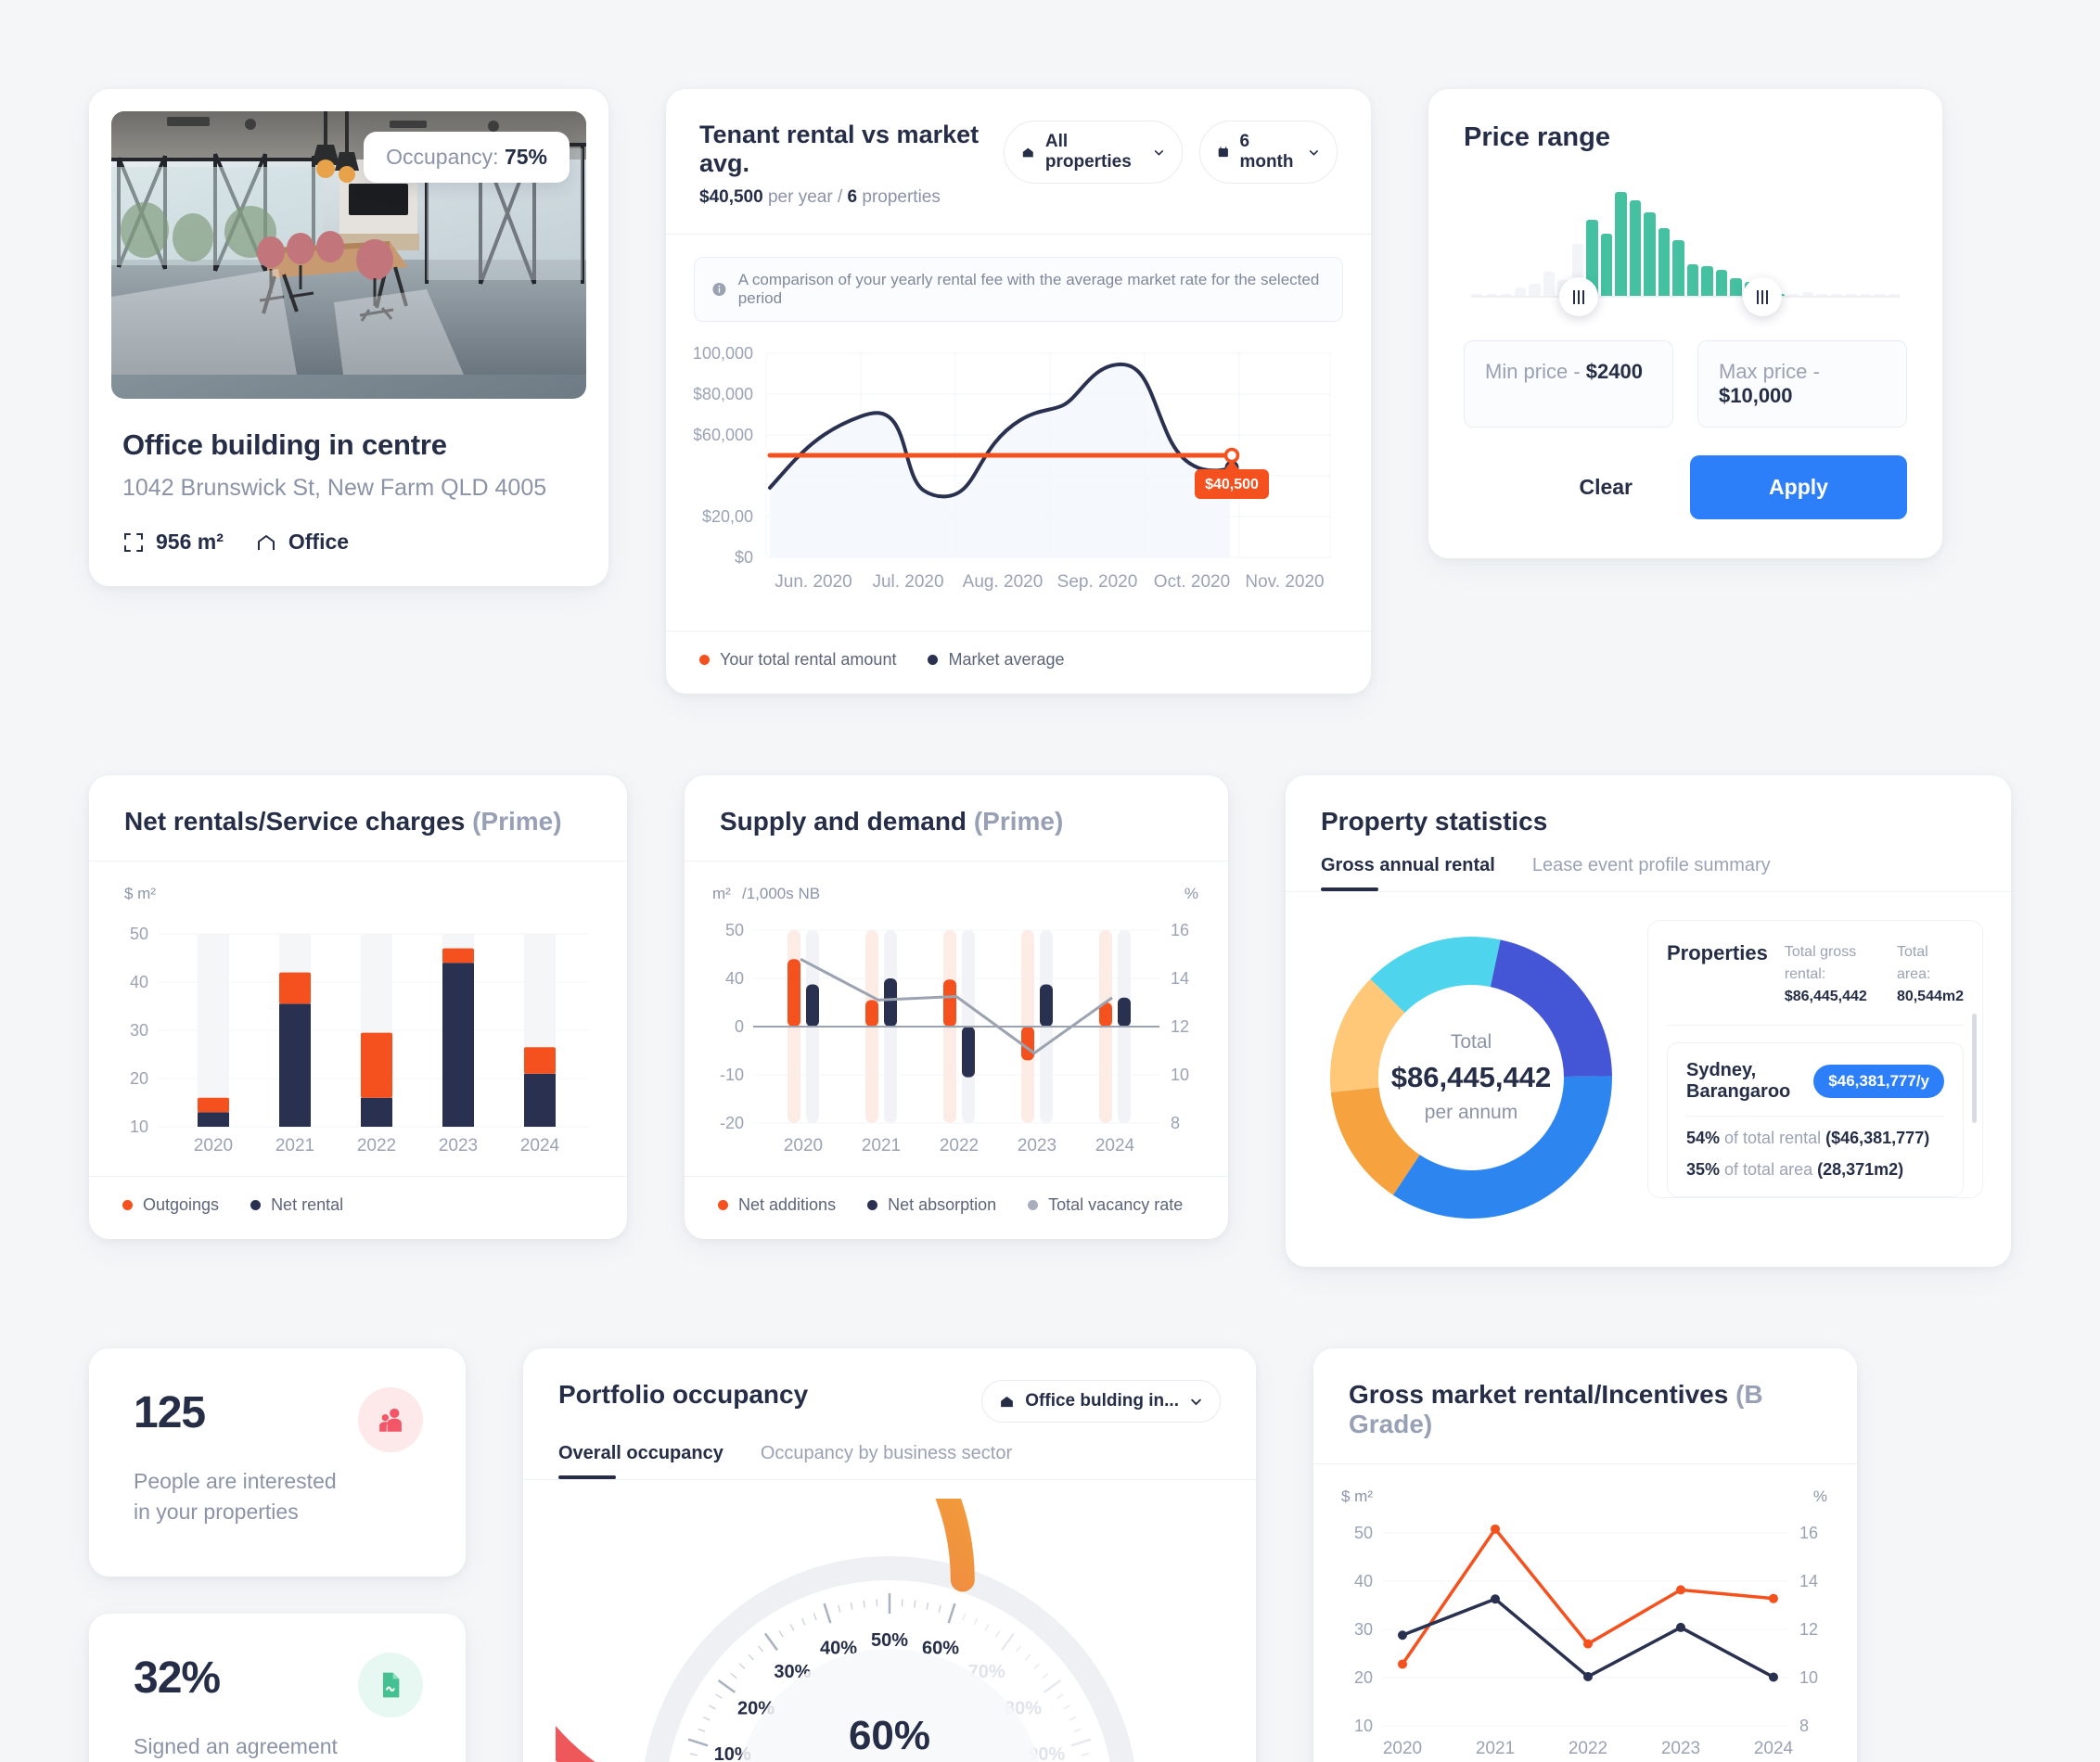  I want to click on price-histogram, so click(1685, 246).